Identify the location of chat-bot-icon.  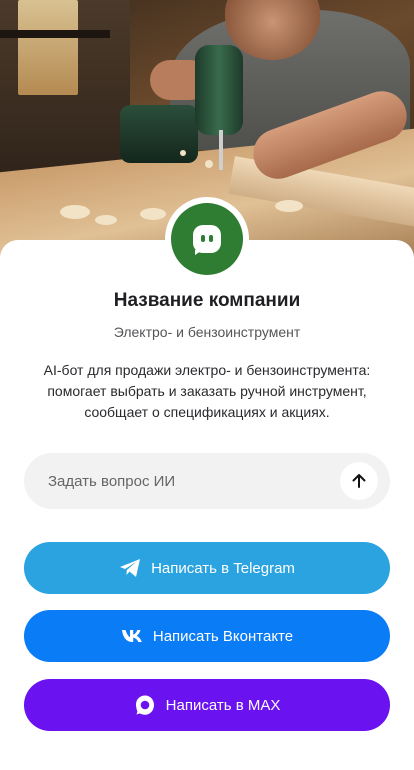
(207, 240).